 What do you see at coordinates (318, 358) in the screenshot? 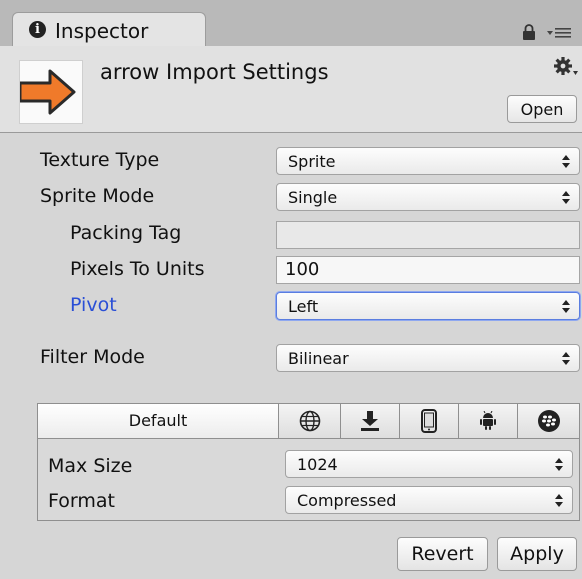
I see `filter-mode-value: Bilinear` at bounding box center [318, 358].